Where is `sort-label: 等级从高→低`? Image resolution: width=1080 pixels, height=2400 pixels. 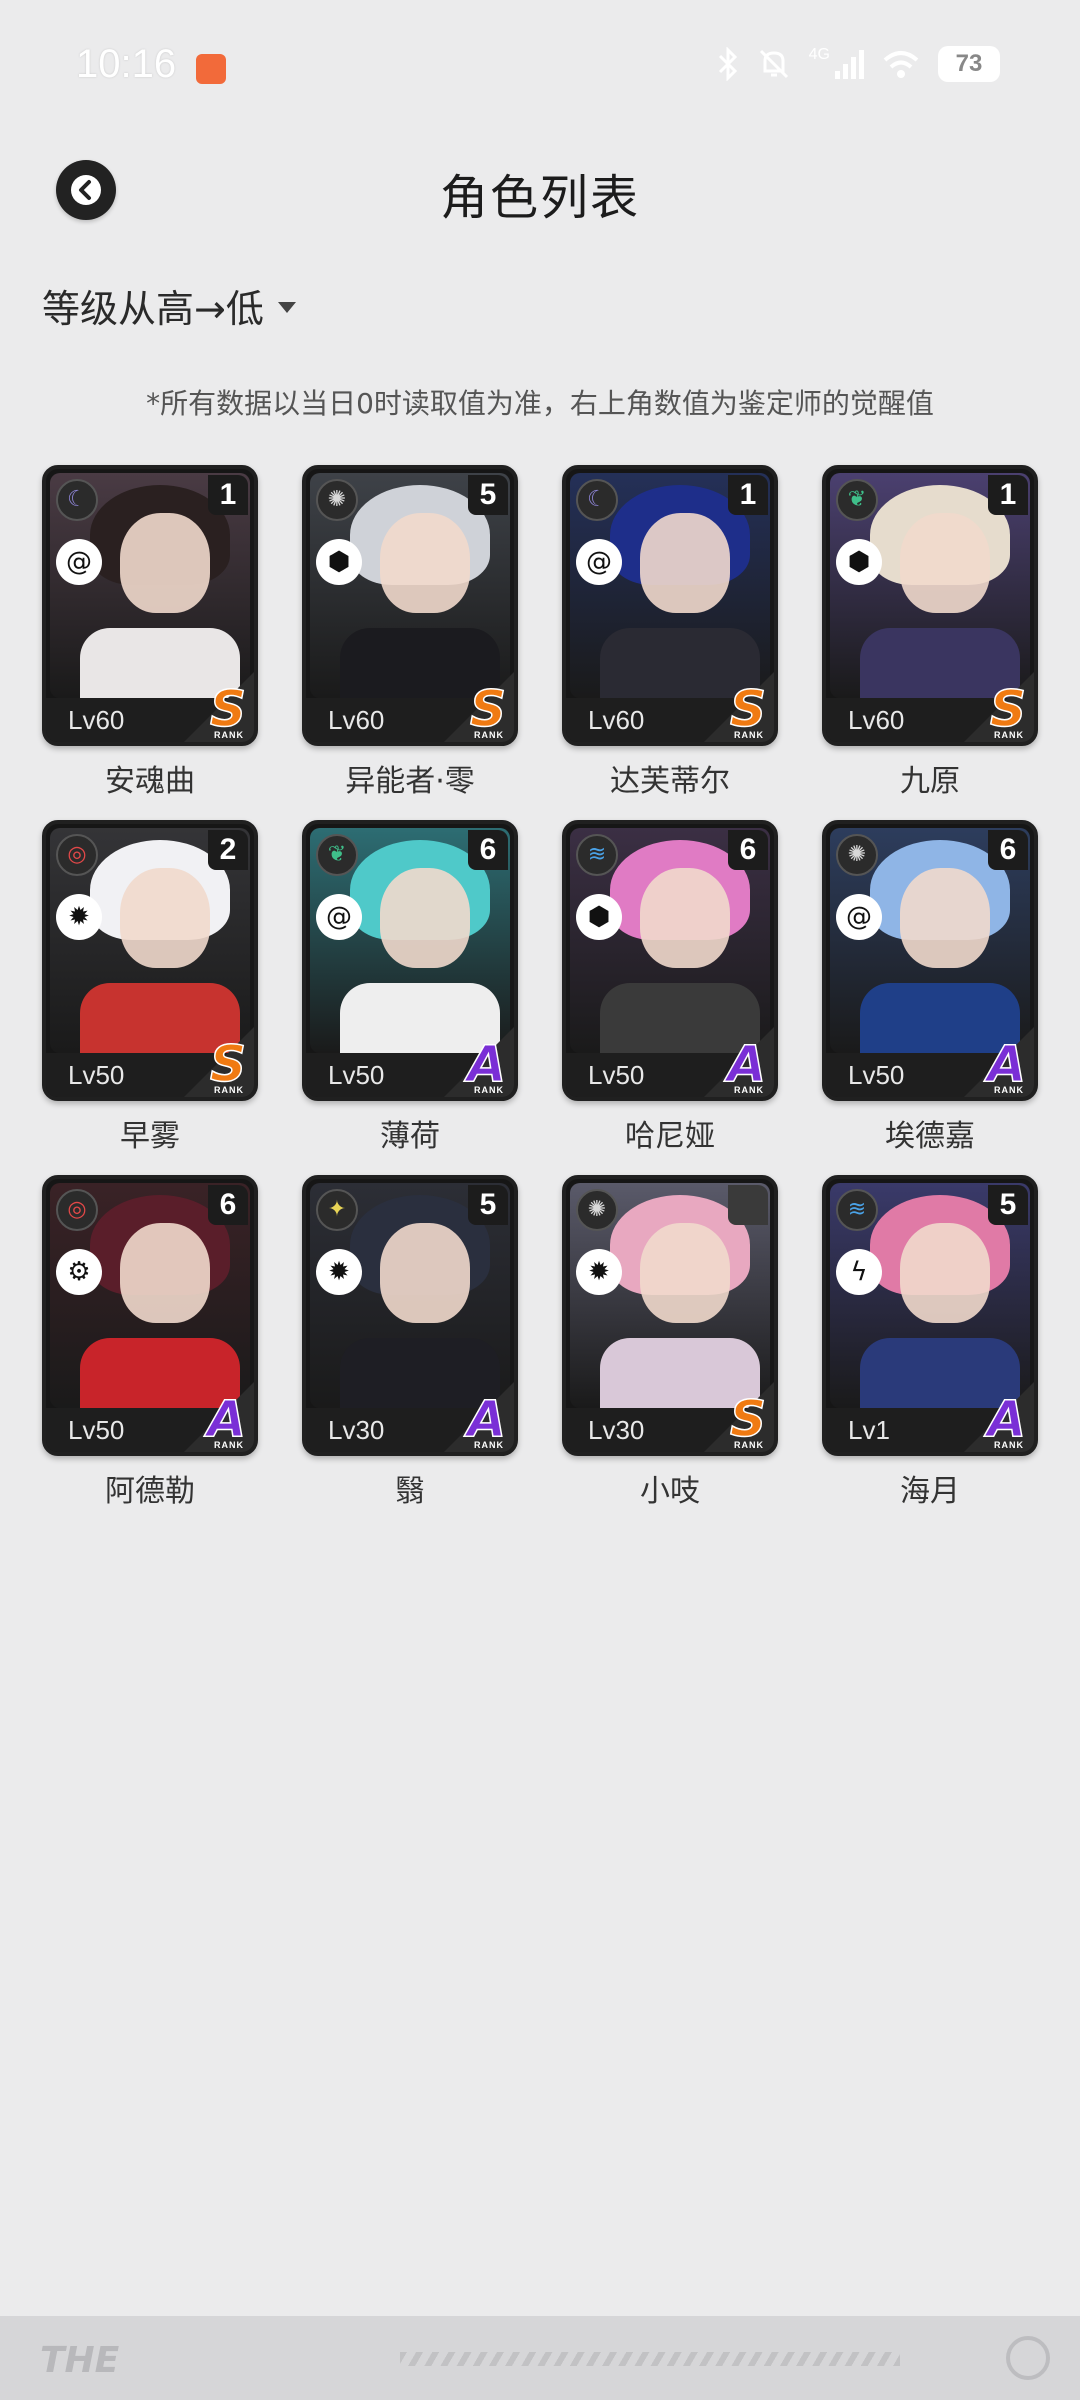
sort-label: 等级从高→低 is located at coordinates (153, 309).